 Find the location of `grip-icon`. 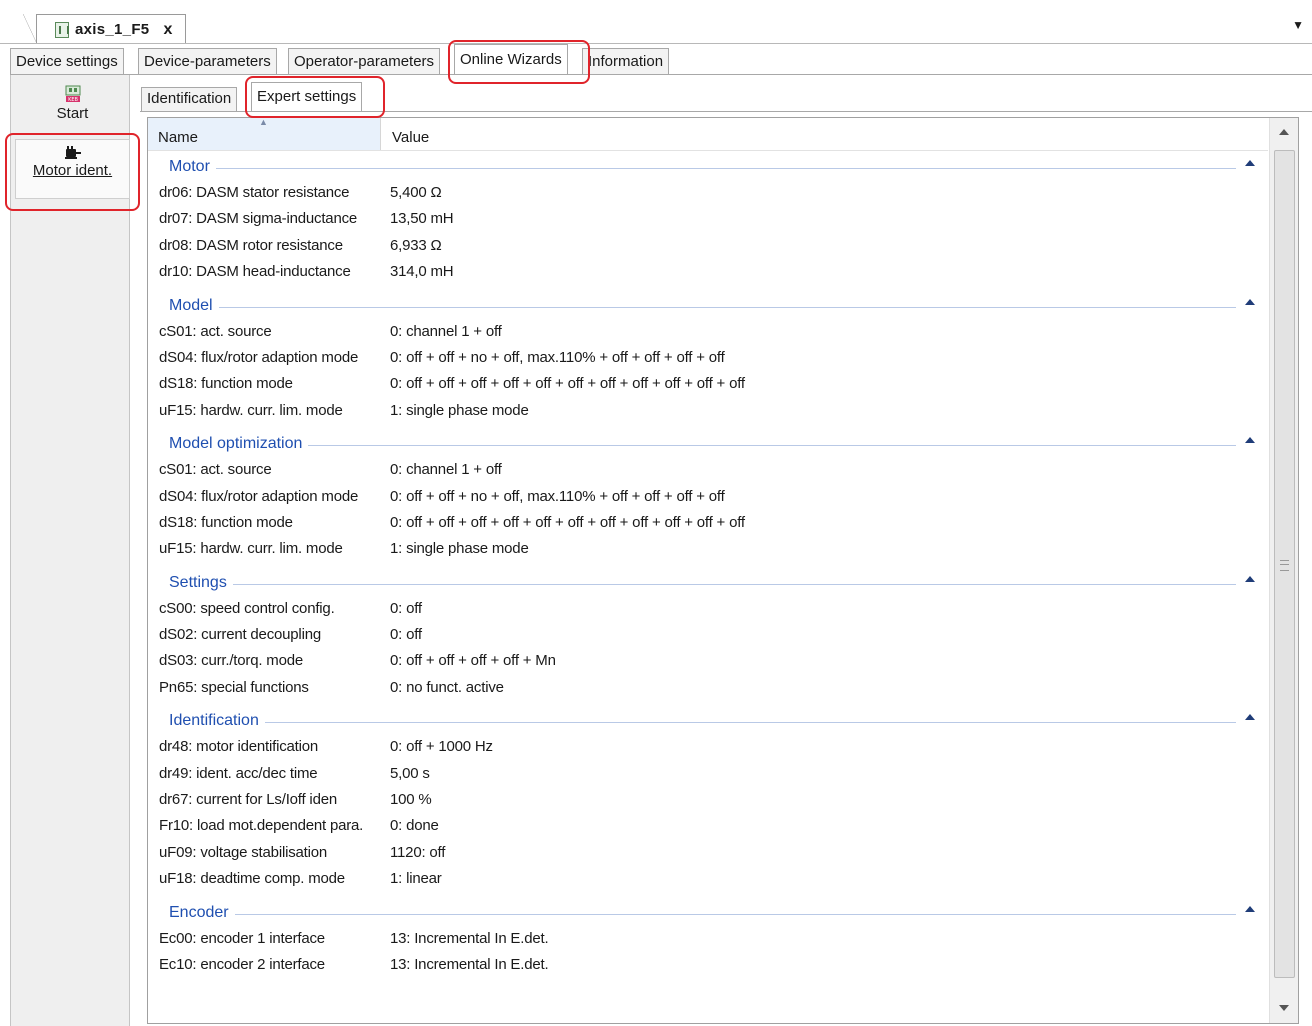

grip-icon is located at coordinates (1284, 565).